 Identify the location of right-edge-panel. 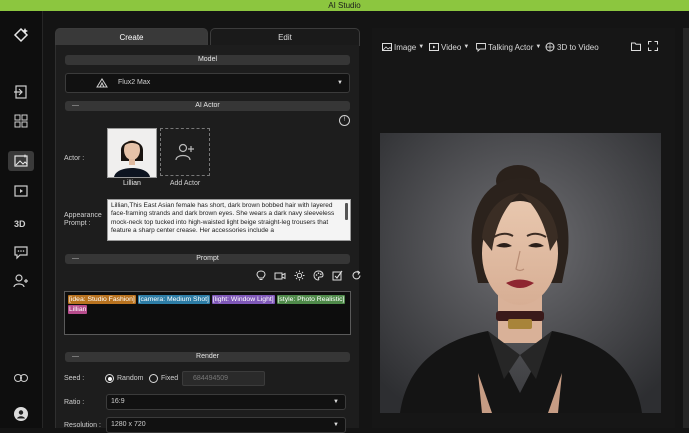
(686, 228).